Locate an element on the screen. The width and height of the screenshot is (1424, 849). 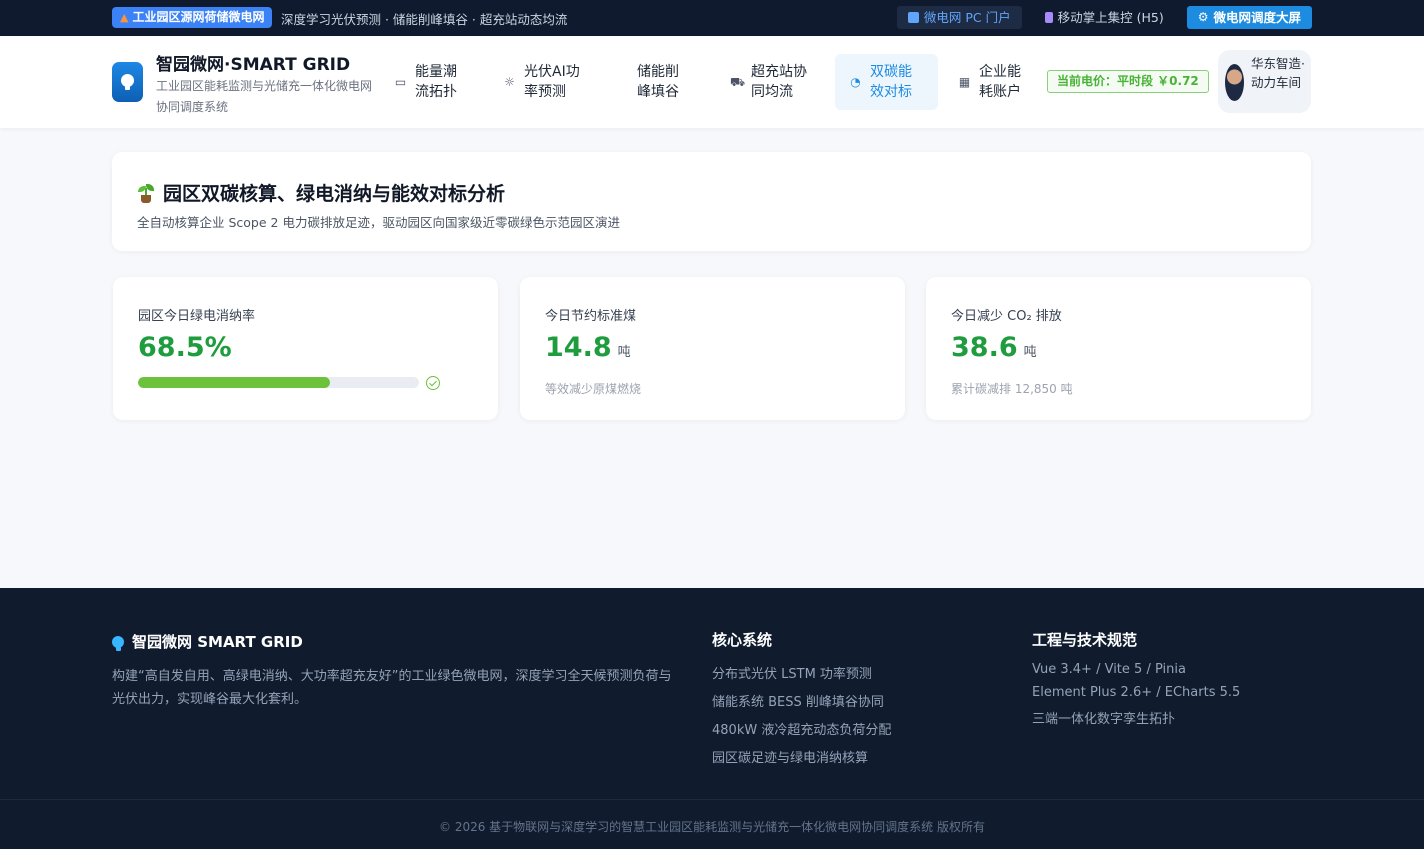
check-circle-icon is located at coordinates (433, 383).